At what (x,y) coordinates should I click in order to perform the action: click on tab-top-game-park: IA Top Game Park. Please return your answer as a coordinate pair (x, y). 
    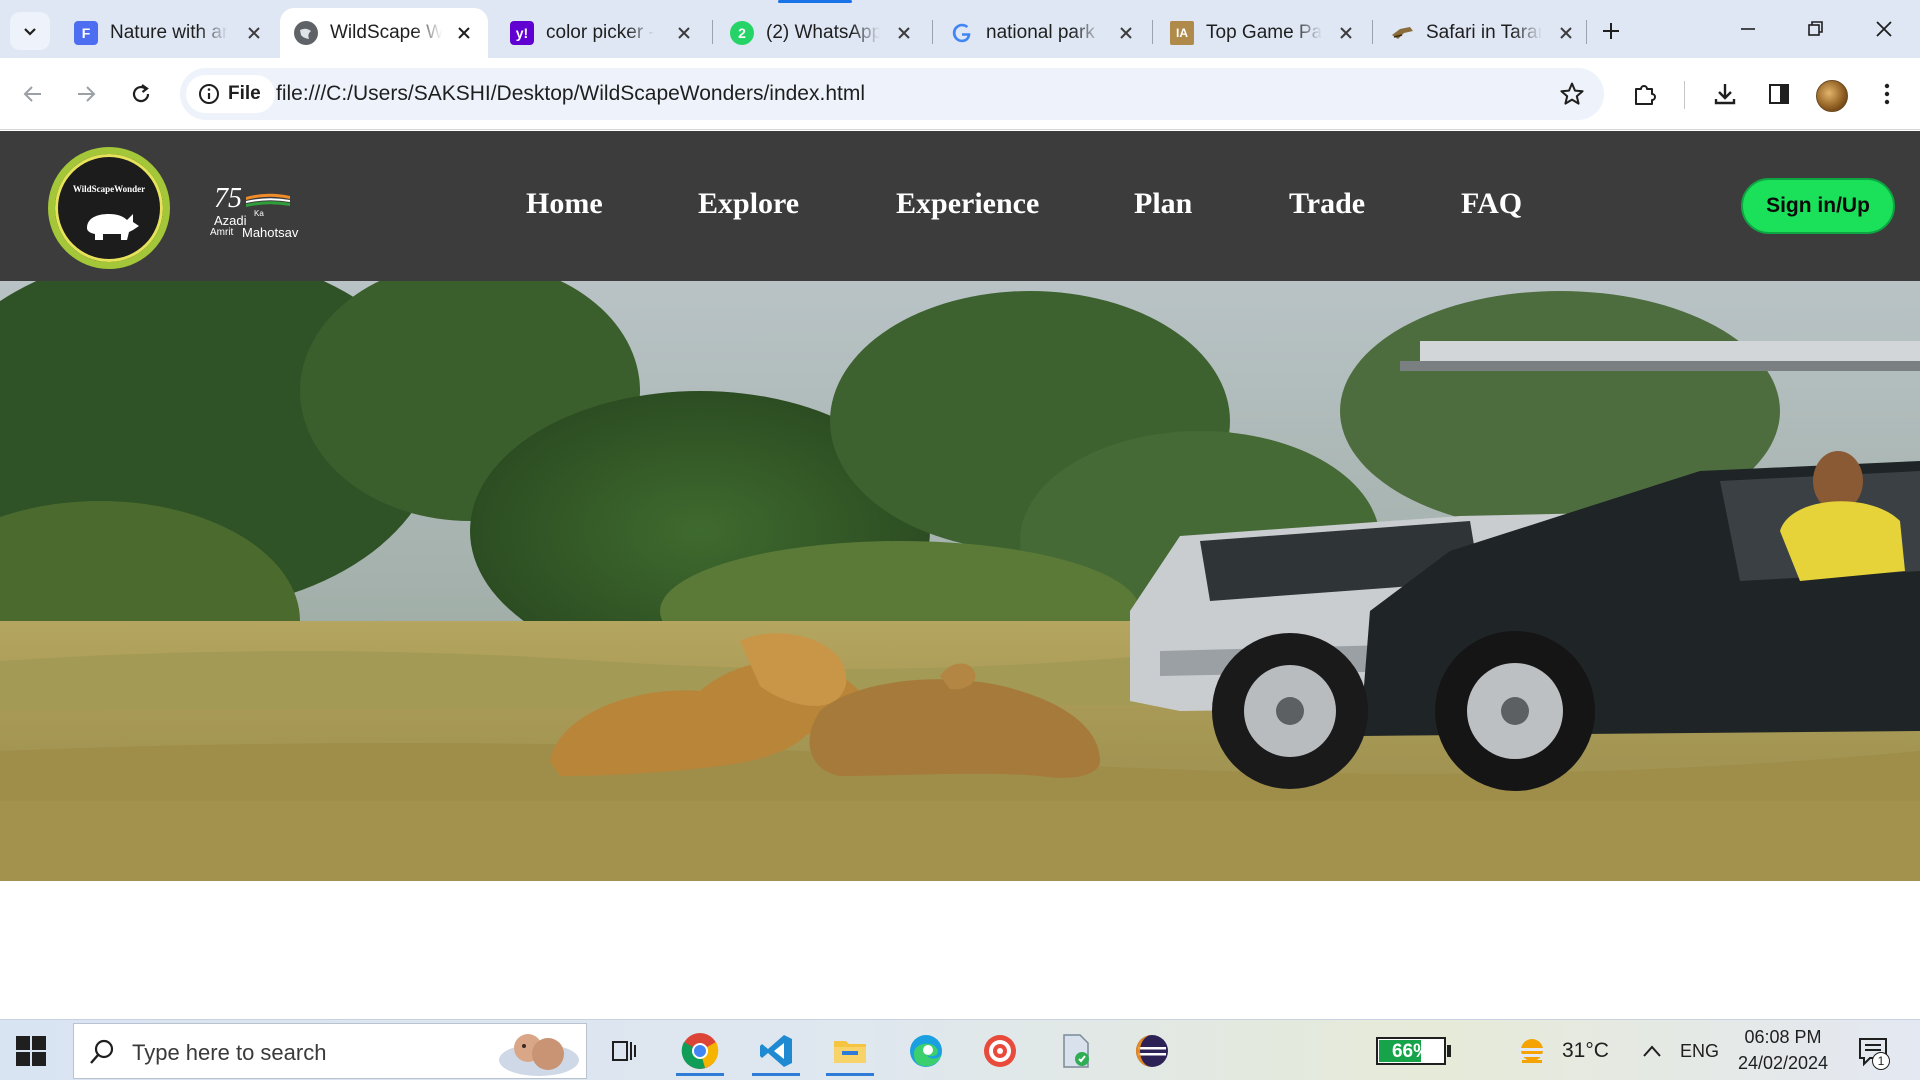
    Looking at the image, I should click on (1263, 33).